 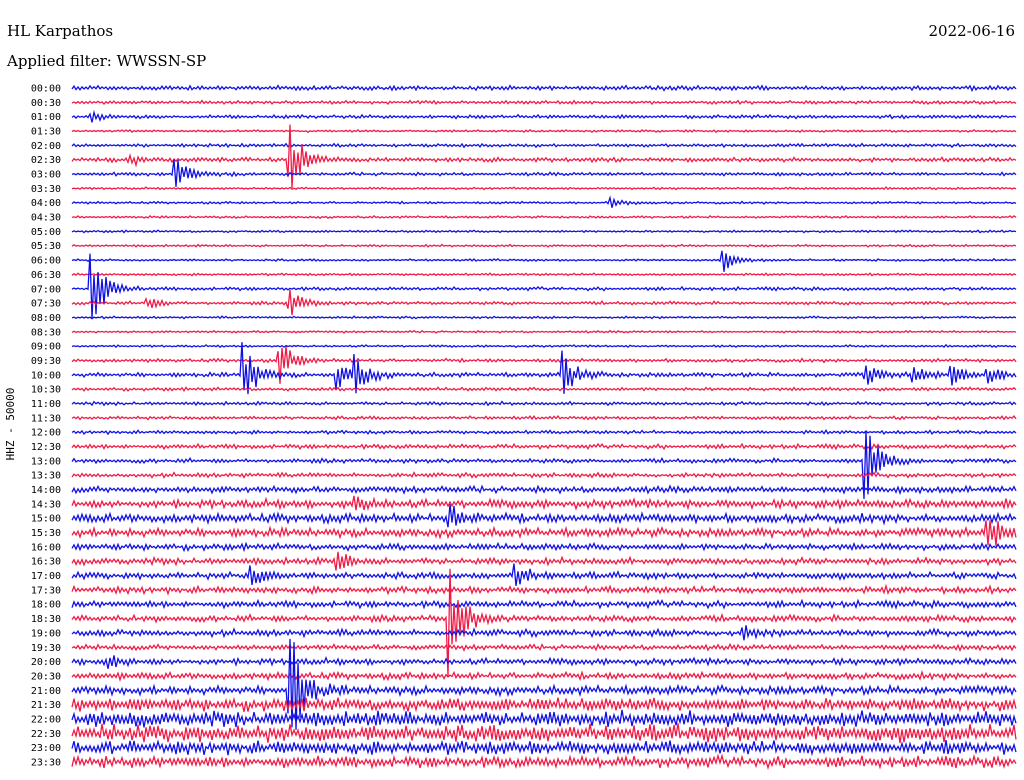 What do you see at coordinates (46, 203) in the screenshot?
I see `row-label: 04:00` at bounding box center [46, 203].